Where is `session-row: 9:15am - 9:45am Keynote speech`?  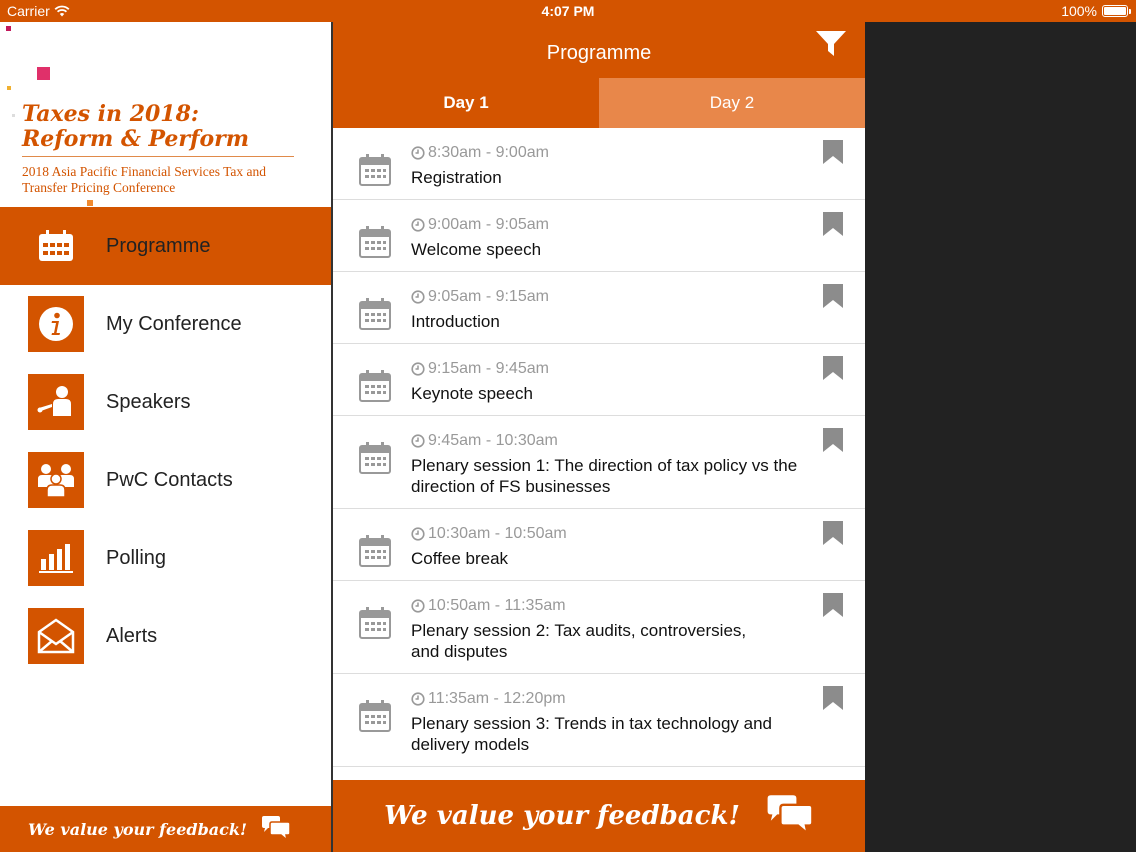 session-row: 9:15am - 9:45am Keynote speech is located at coordinates (599, 380).